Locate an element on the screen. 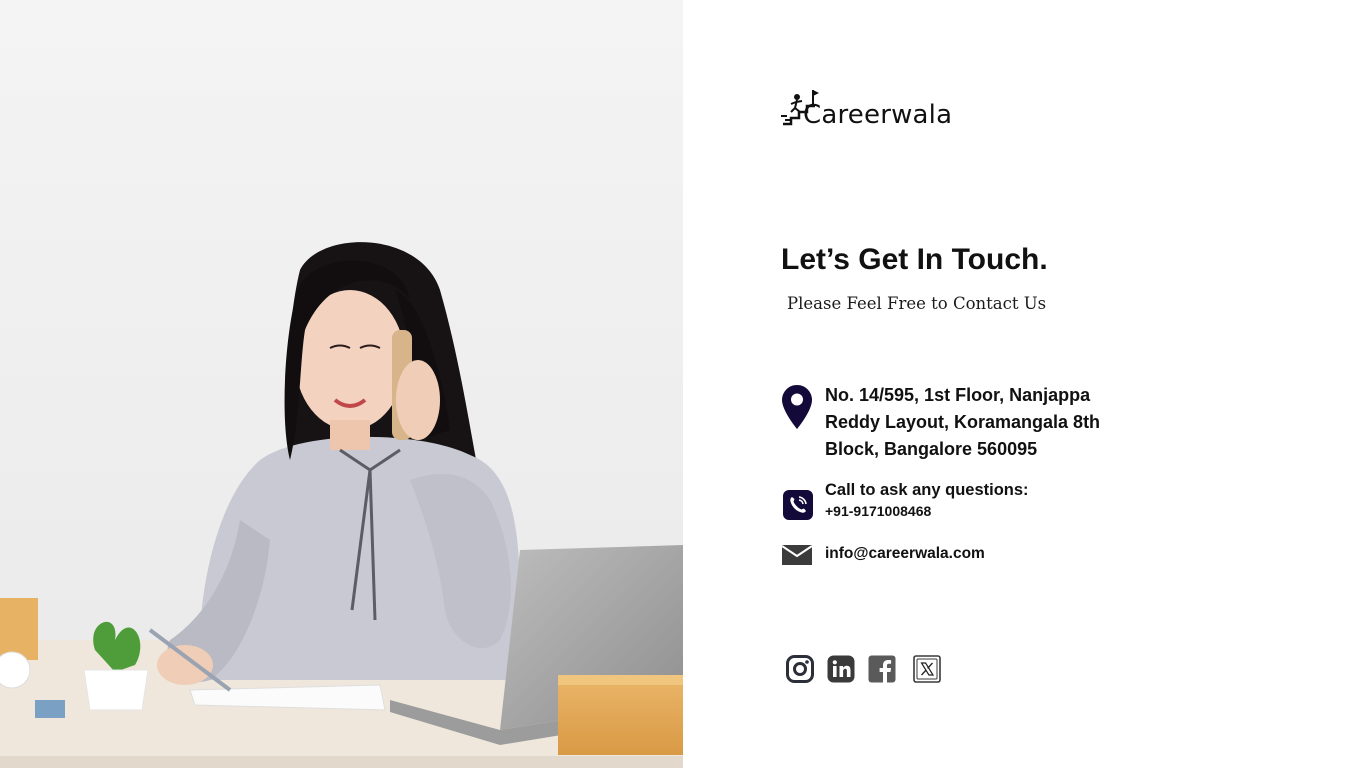  careerwala-logo: Careerwala is located at coordinates (879, 110).